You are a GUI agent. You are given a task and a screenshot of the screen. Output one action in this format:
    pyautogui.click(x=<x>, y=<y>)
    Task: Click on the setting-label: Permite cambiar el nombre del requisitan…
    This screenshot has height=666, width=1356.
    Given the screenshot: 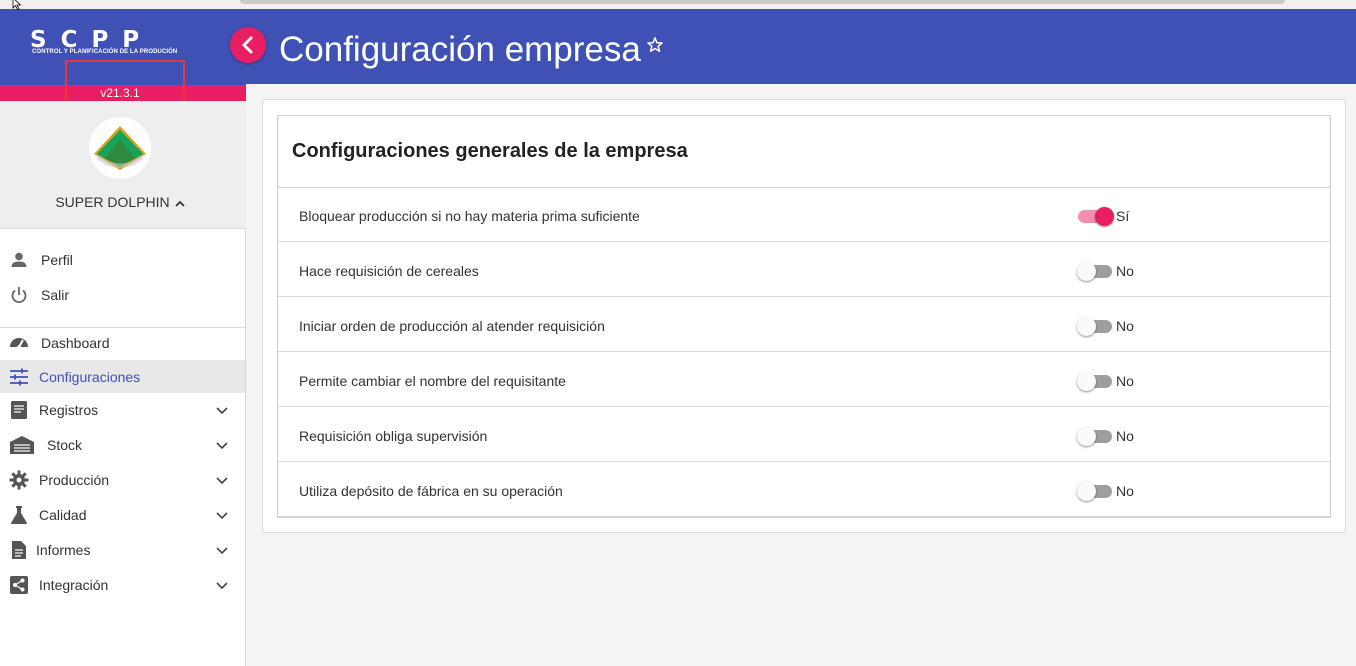 What is the action you would take?
    pyautogui.click(x=432, y=381)
    